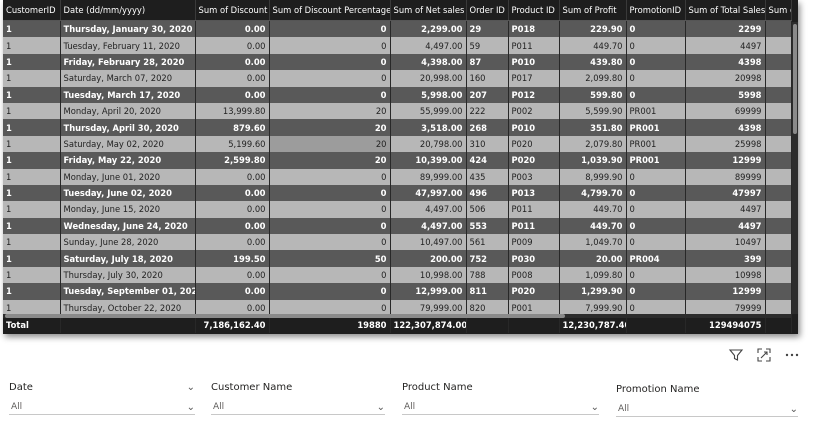  Describe the element at coordinates (534, 193) in the screenshot. I see `table-cell: P013` at that location.